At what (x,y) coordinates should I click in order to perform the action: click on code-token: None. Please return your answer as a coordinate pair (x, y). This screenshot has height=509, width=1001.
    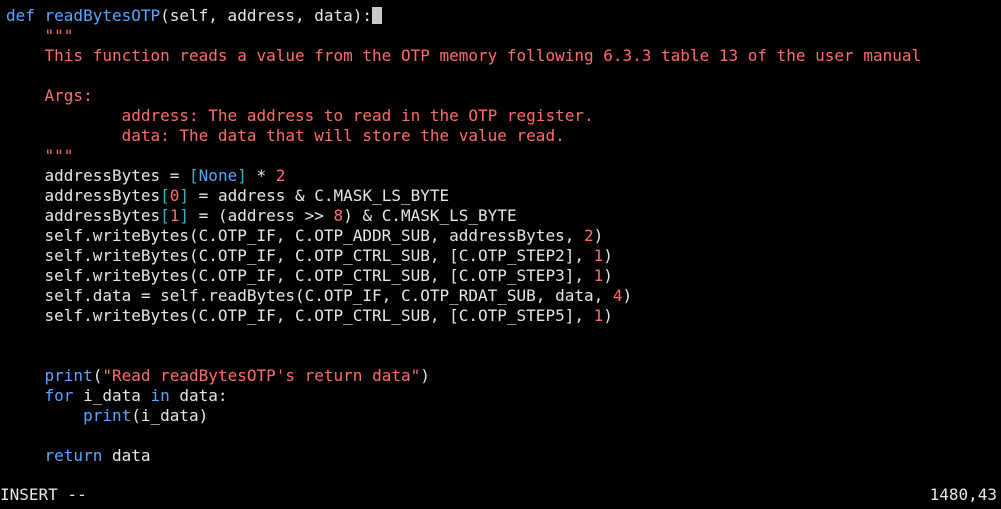
    Looking at the image, I should click on (218, 175).